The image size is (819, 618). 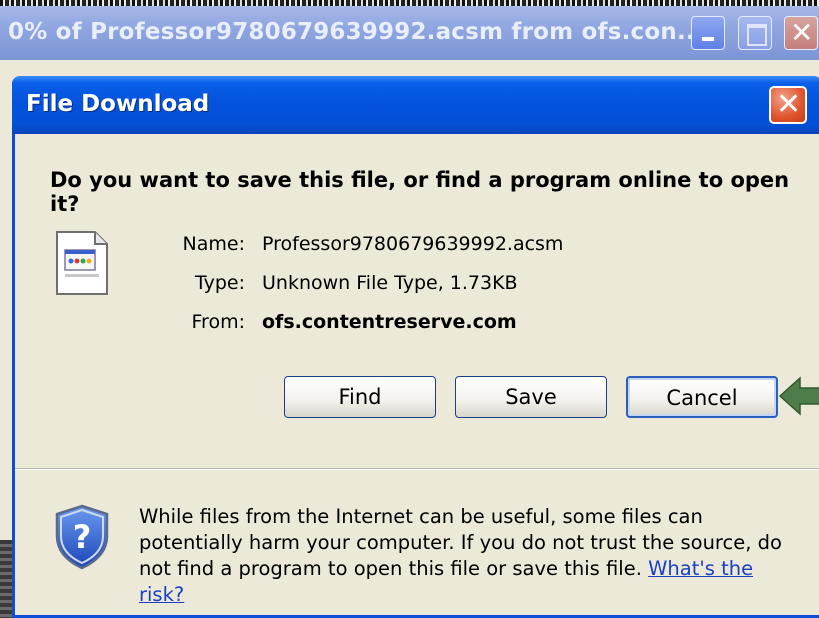 I want to click on progress-close-button: ✕, so click(x=801, y=33).